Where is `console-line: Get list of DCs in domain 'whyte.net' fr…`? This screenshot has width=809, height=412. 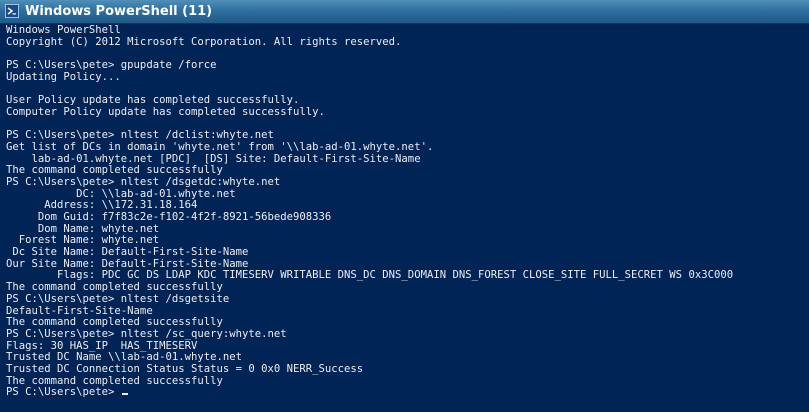
console-line: Get list of DCs in domain 'whyte.net' fr… is located at coordinates (220, 146).